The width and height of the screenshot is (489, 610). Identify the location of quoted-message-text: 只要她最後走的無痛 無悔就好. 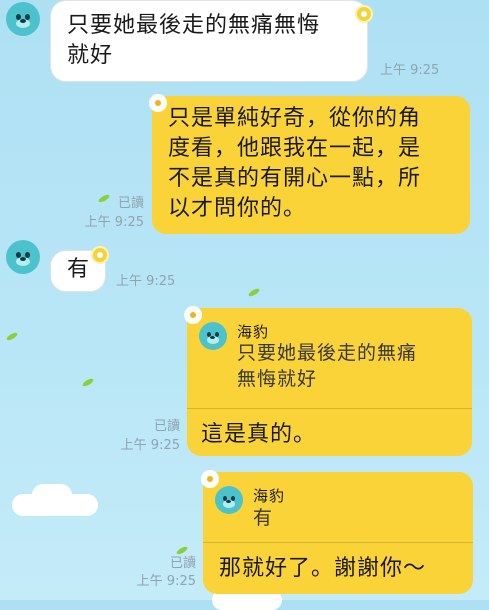
(327, 366).